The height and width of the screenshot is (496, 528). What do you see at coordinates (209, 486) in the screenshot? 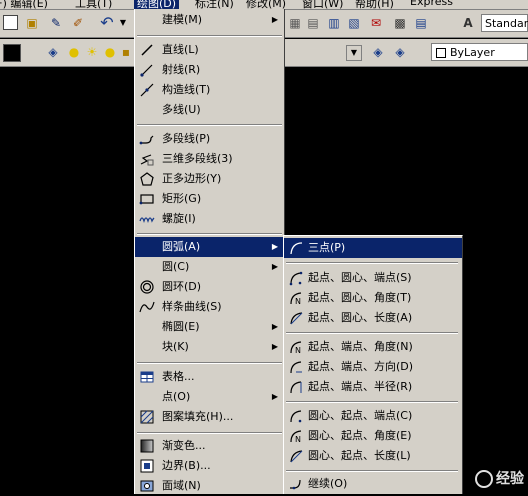
I see `menu-item-region: 面域(N)` at bounding box center [209, 486].